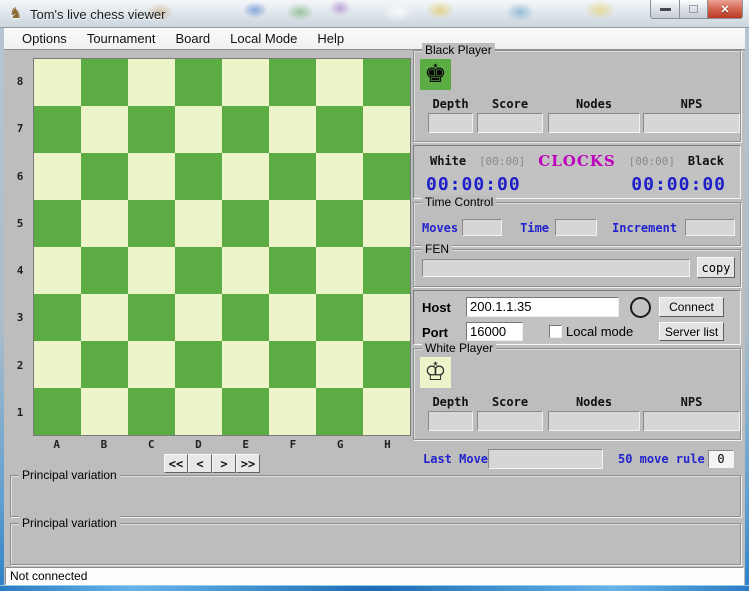 The width and height of the screenshot is (749, 591). I want to click on square-a3, so click(57, 317).